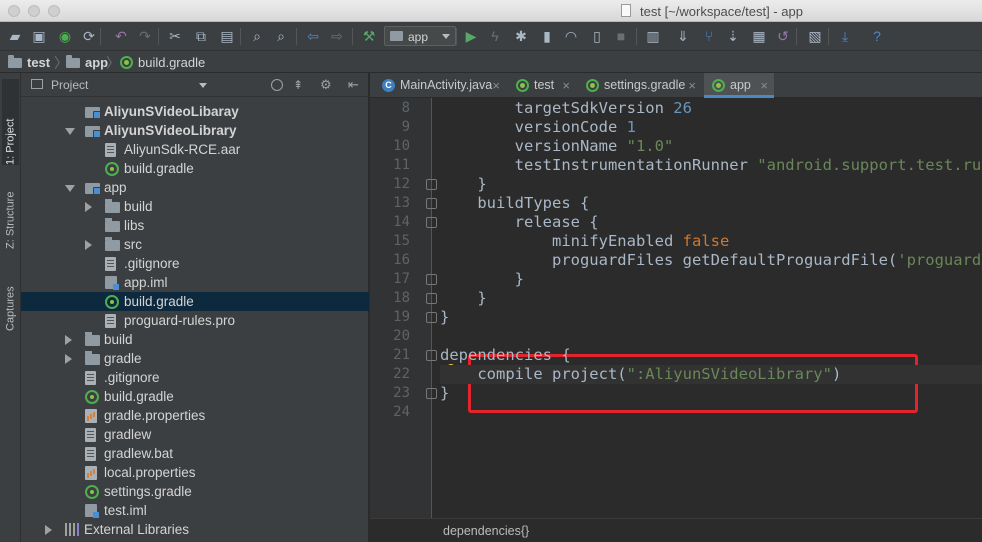  What do you see at coordinates (89, 36) in the screenshot?
I see `refresh-icon: ⟳` at bounding box center [89, 36].